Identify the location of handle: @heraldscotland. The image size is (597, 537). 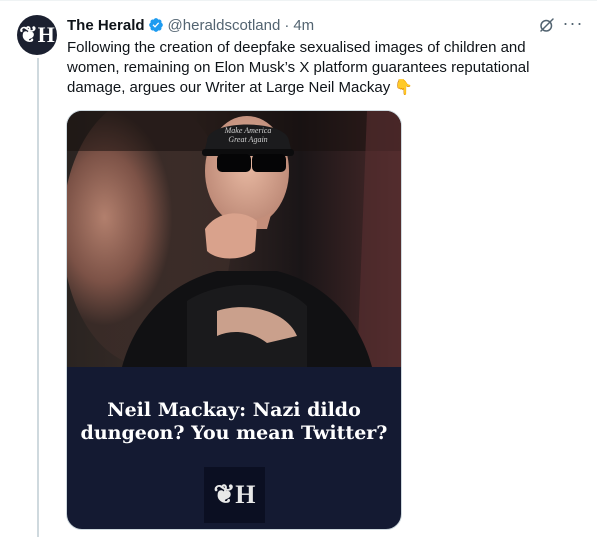
(224, 25).